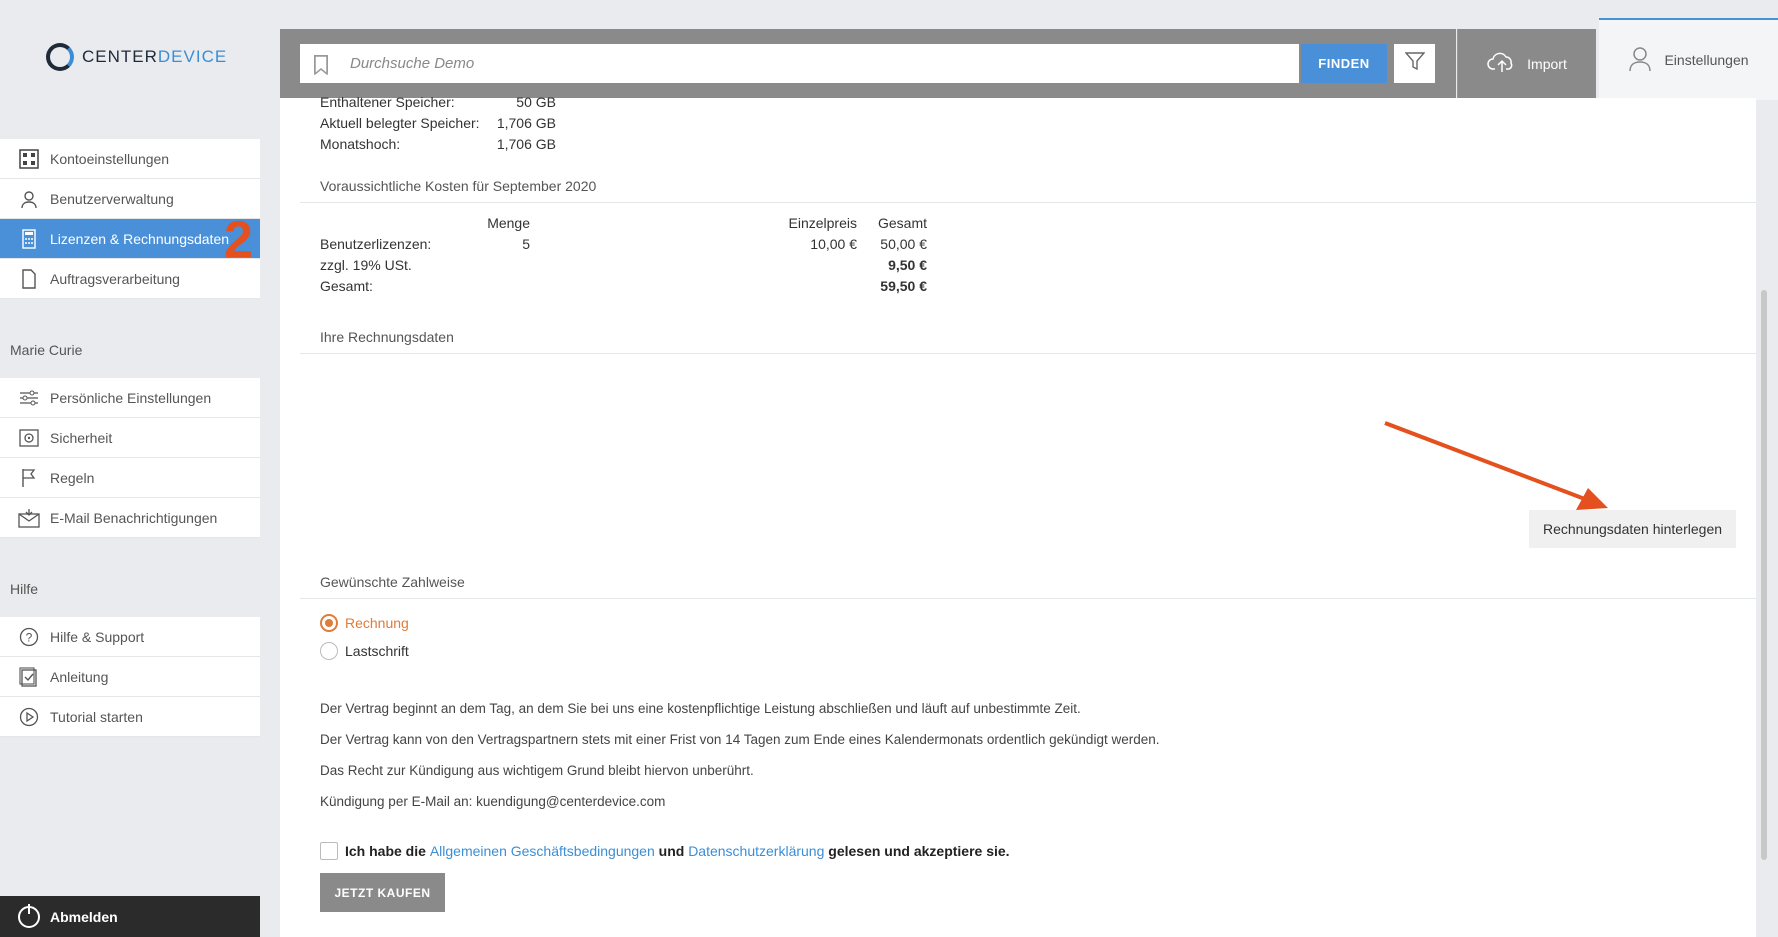 Image resolution: width=1778 pixels, height=937 pixels. What do you see at coordinates (60, 57) in the screenshot?
I see `logo-icon` at bounding box center [60, 57].